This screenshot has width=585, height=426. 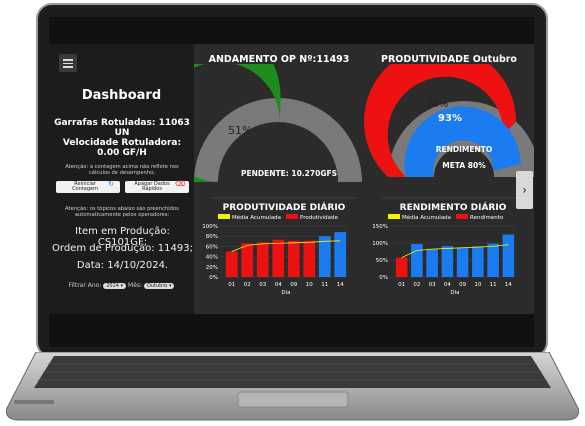 I want to click on reset-count-button: Reiniciar Contagem ↻, so click(x=88, y=186).